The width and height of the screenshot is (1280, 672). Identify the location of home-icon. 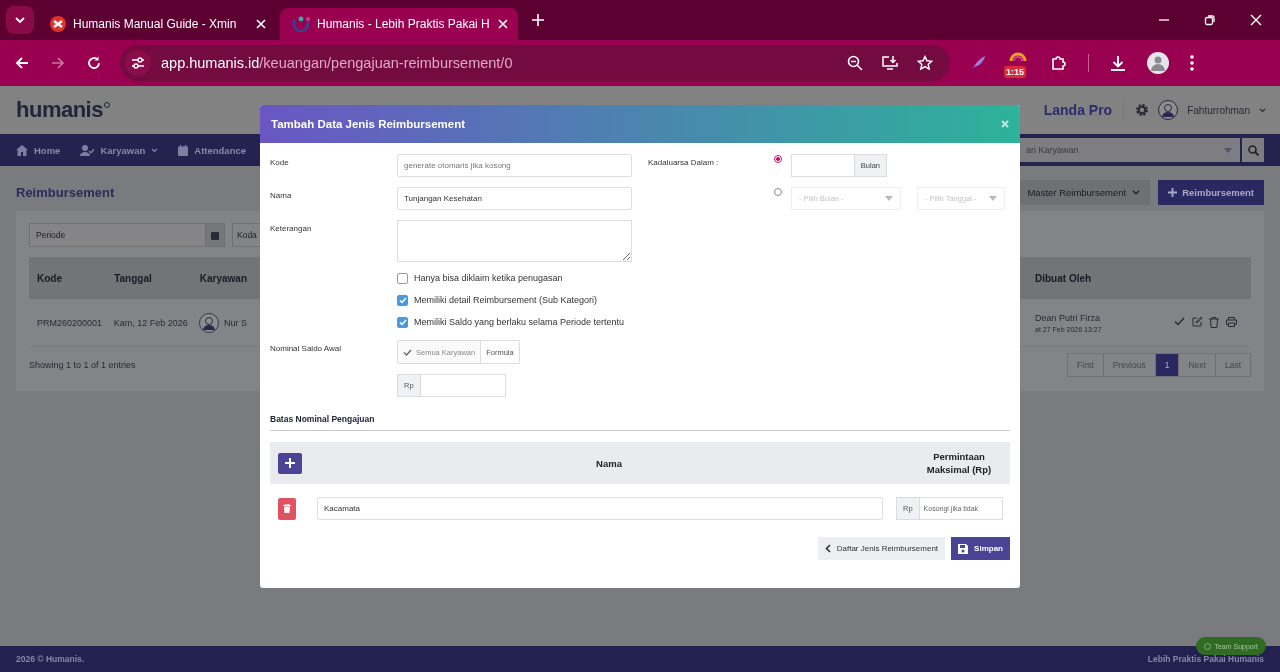
(22, 150).